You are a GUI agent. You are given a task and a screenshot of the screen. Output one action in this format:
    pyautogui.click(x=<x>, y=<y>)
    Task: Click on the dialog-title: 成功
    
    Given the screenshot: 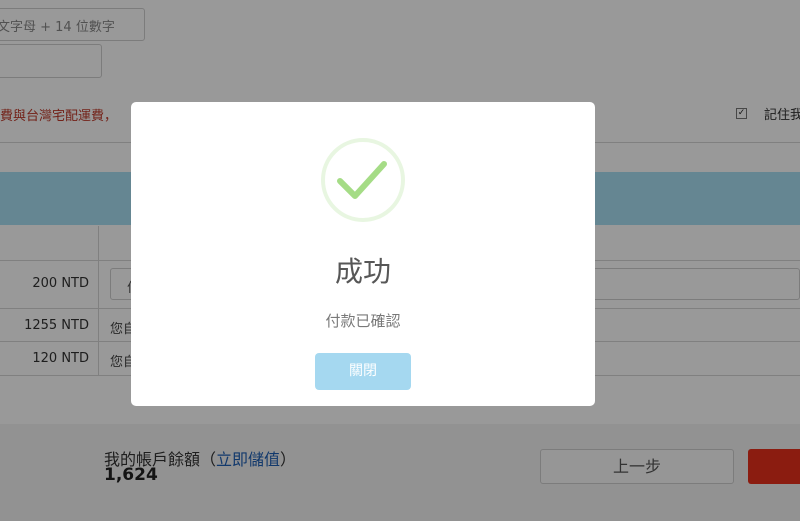 What is the action you would take?
    pyautogui.click(x=362, y=271)
    